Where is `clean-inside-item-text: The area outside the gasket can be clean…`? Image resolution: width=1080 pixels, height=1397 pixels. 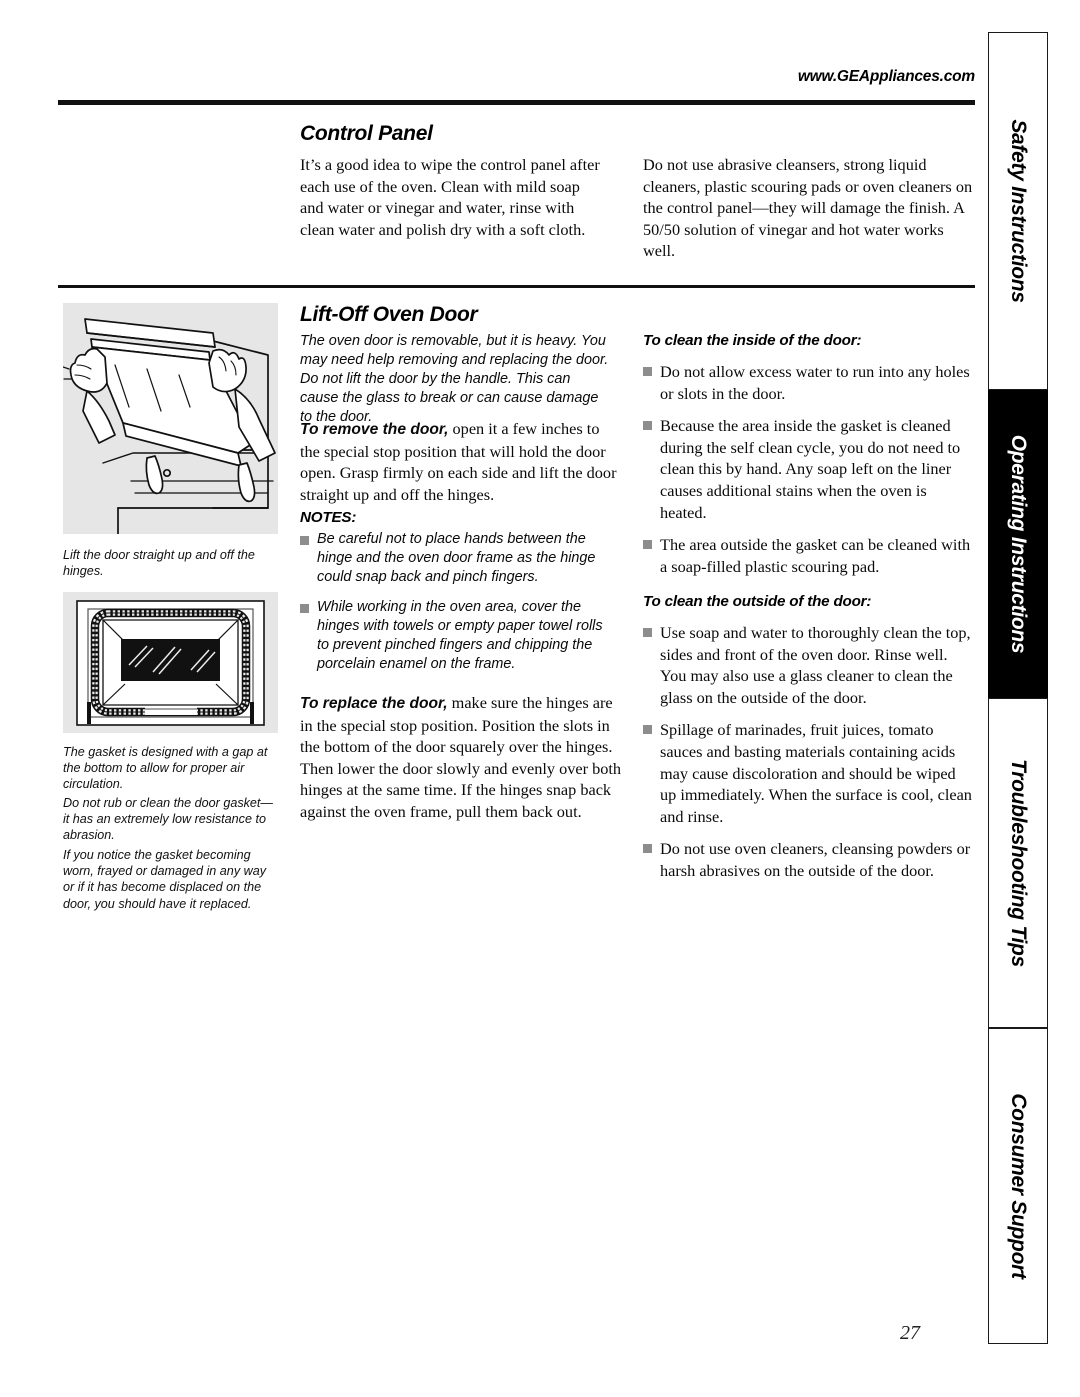 clean-inside-item-text: The area outside the gasket can be clean… is located at coordinates (815, 555).